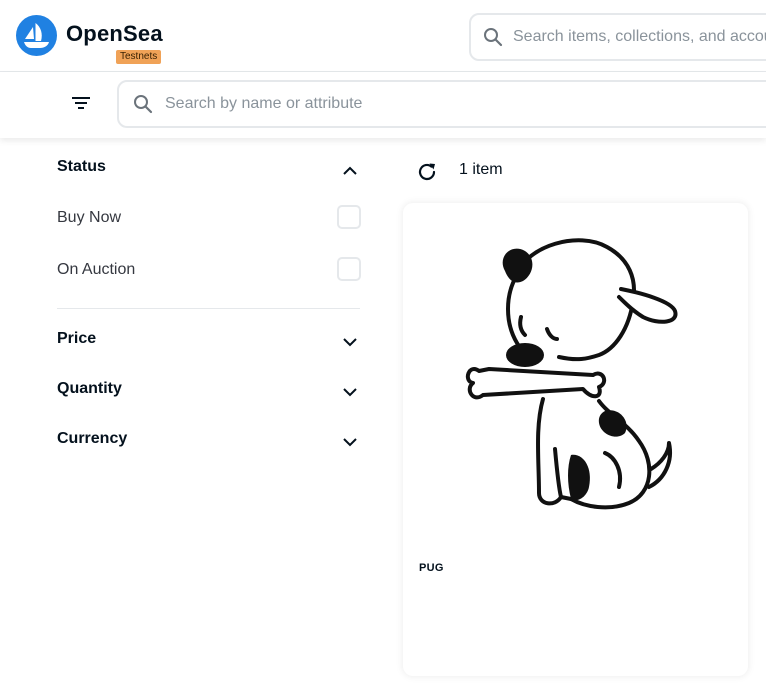  What do you see at coordinates (465, 104) in the screenshot?
I see `attribute-search-input` at bounding box center [465, 104].